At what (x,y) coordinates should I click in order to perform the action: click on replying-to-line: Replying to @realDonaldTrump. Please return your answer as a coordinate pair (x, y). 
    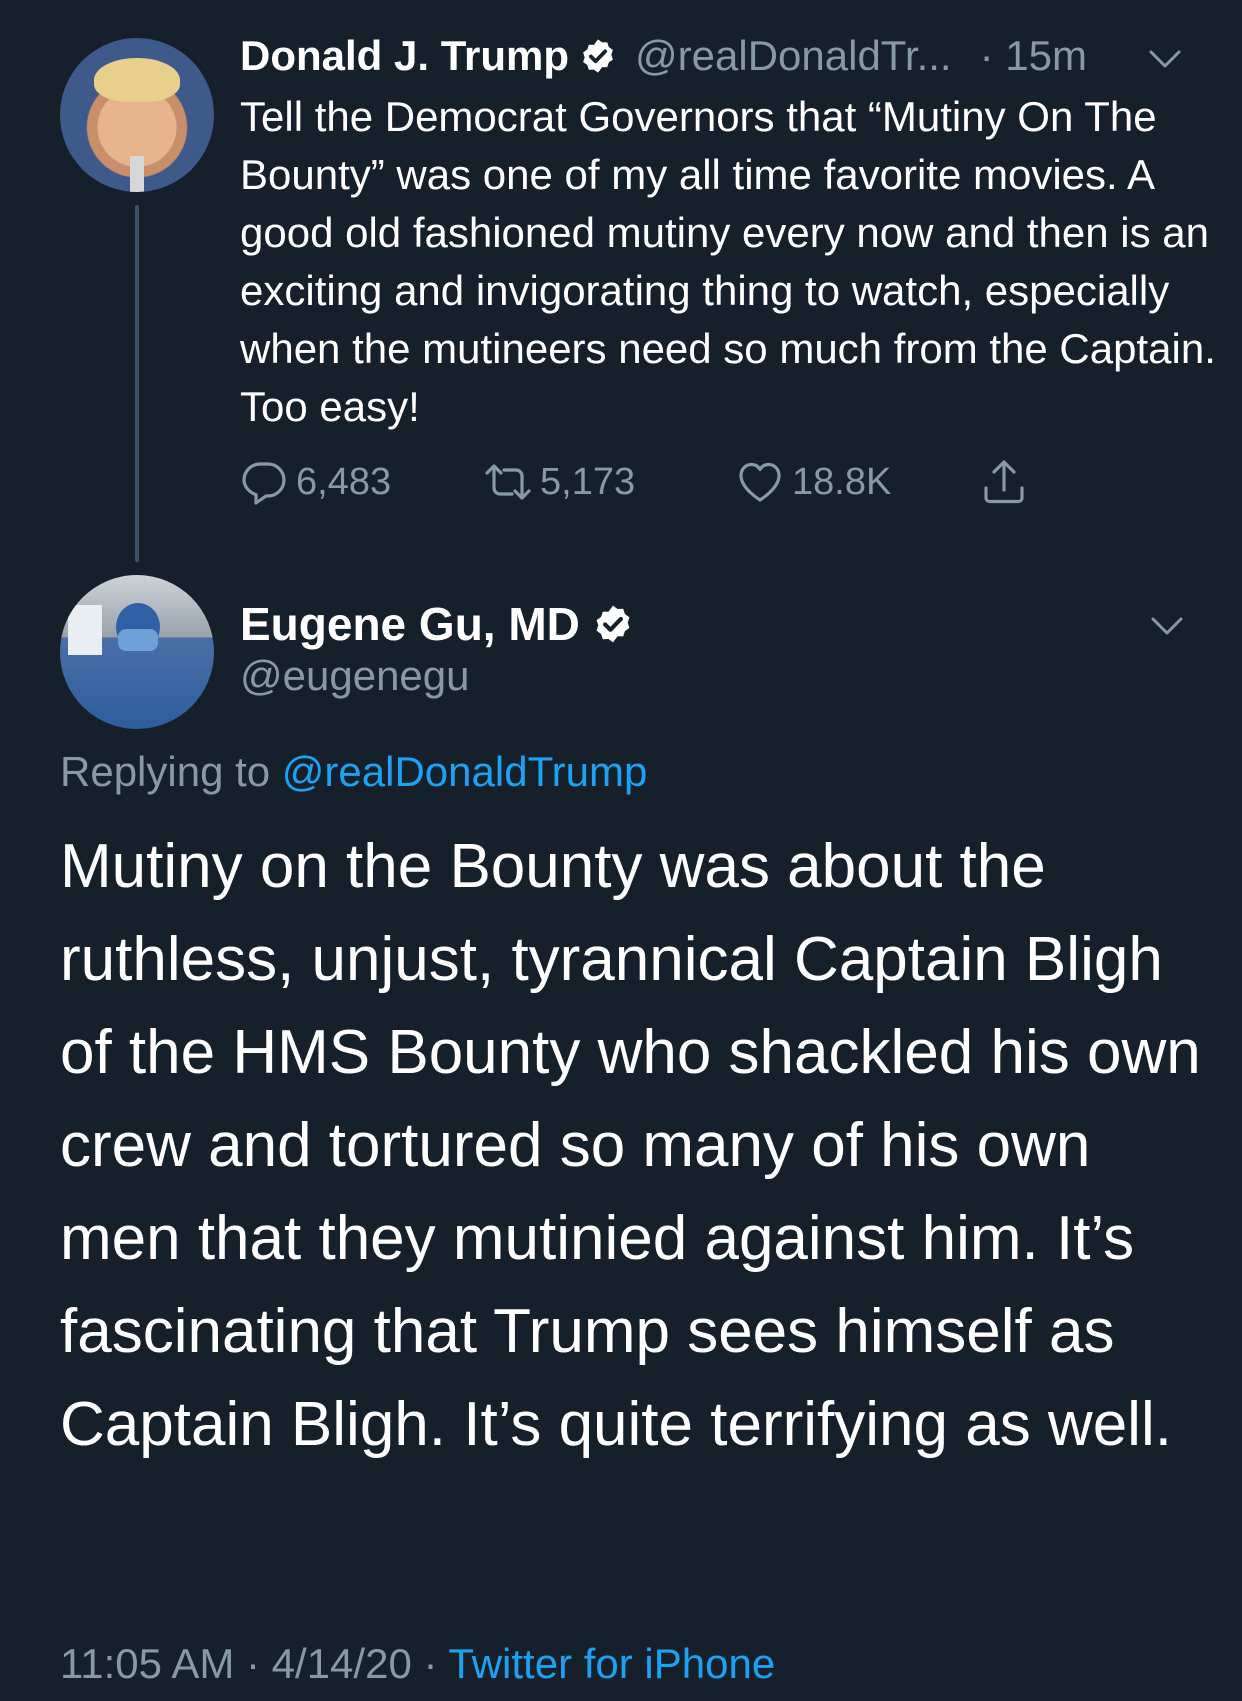
    Looking at the image, I should click on (353, 772).